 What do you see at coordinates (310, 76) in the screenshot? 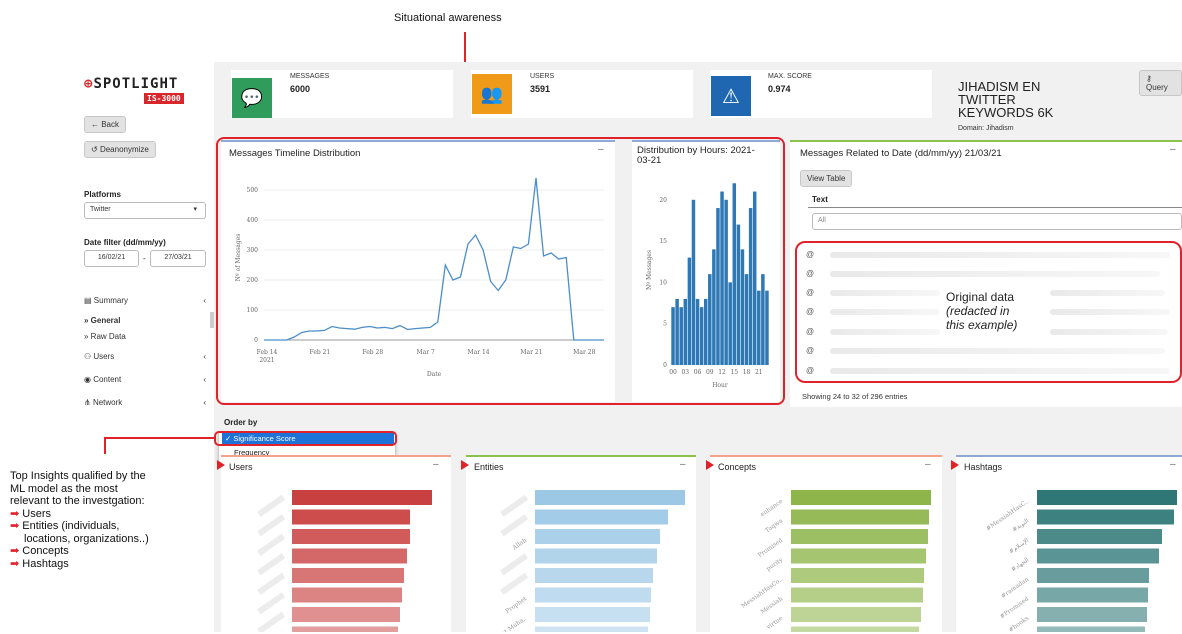
I see `kpi-label: MESSAGES` at bounding box center [310, 76].